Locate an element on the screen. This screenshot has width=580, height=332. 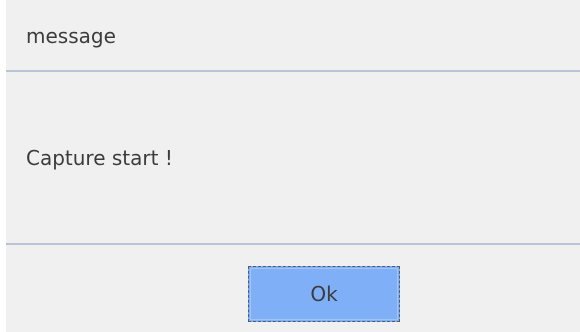
dialog-message: Capture start ! is located at coordinates (99, 157).